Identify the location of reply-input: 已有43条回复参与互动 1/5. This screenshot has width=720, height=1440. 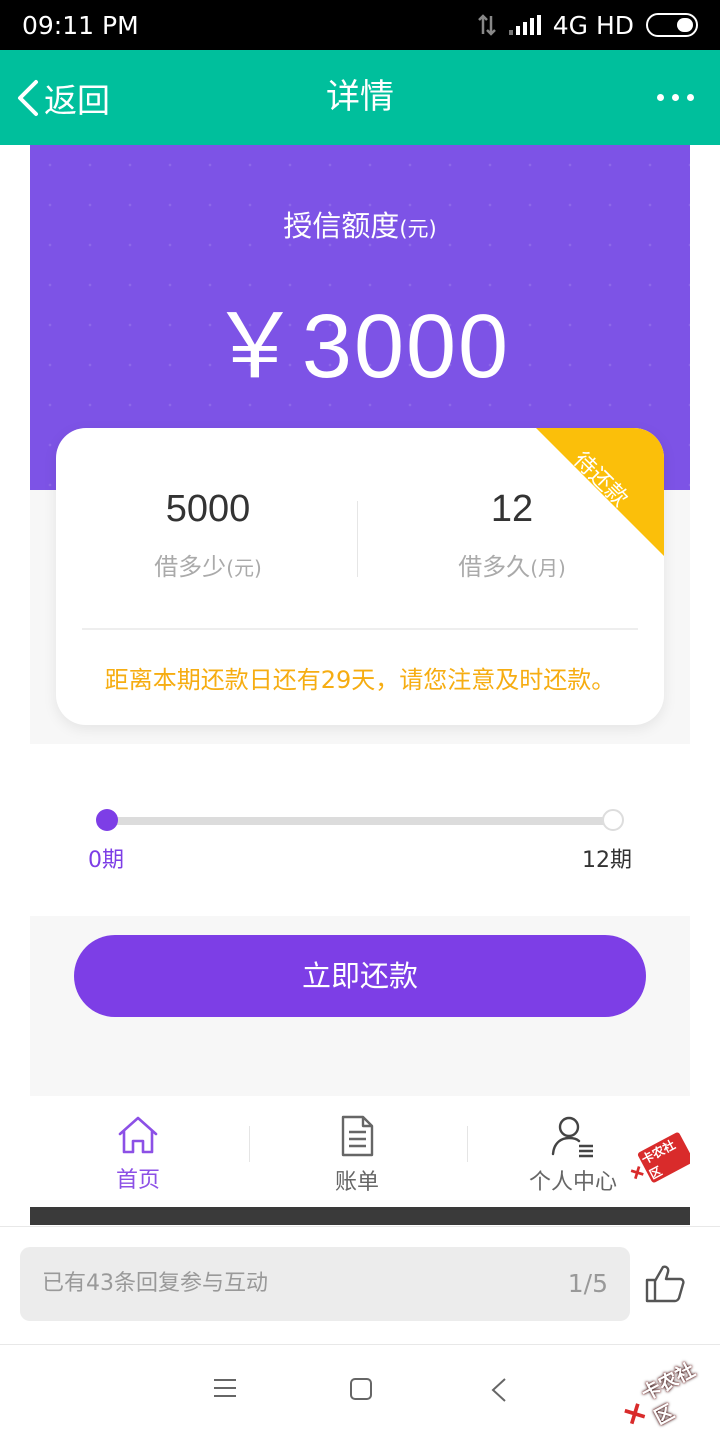
(325, 1284).